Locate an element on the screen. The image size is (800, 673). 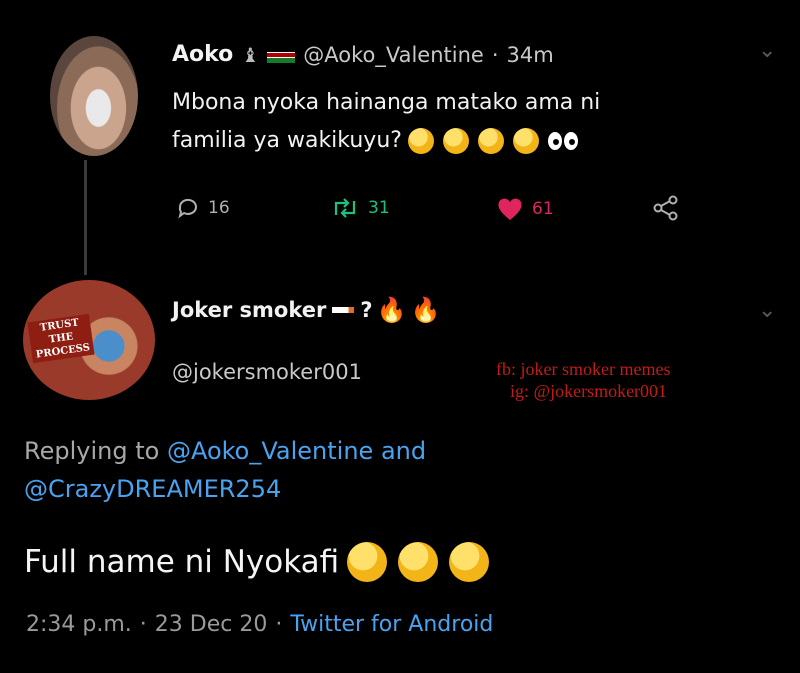
author-name: Aoko is located at coordinates (202, 54).